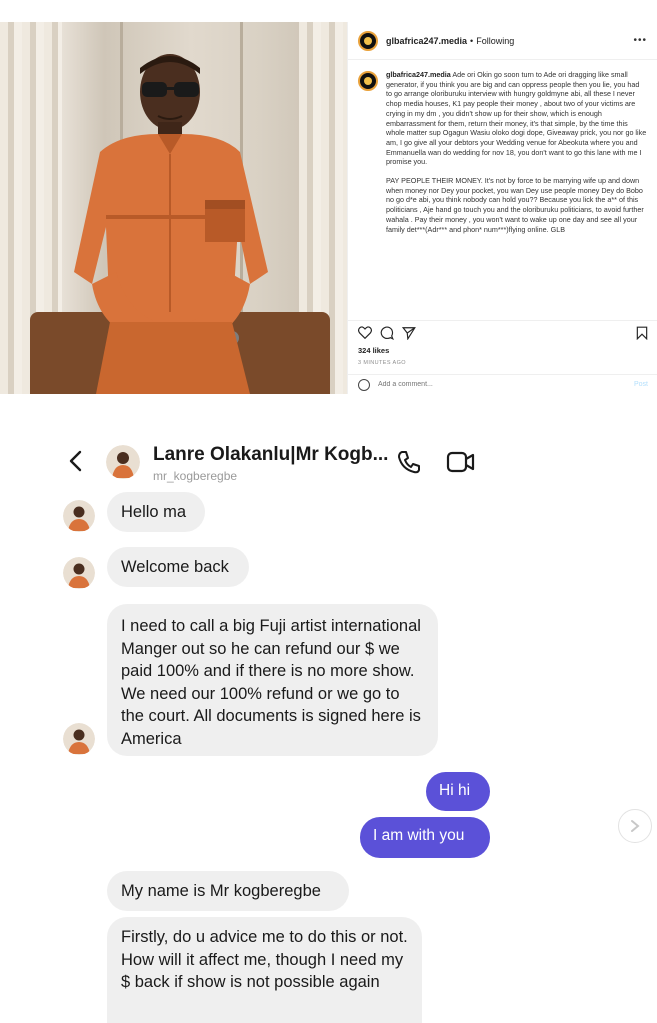 The image size is (657, 1023). I want to click on comment-icon, so click(387, 332).